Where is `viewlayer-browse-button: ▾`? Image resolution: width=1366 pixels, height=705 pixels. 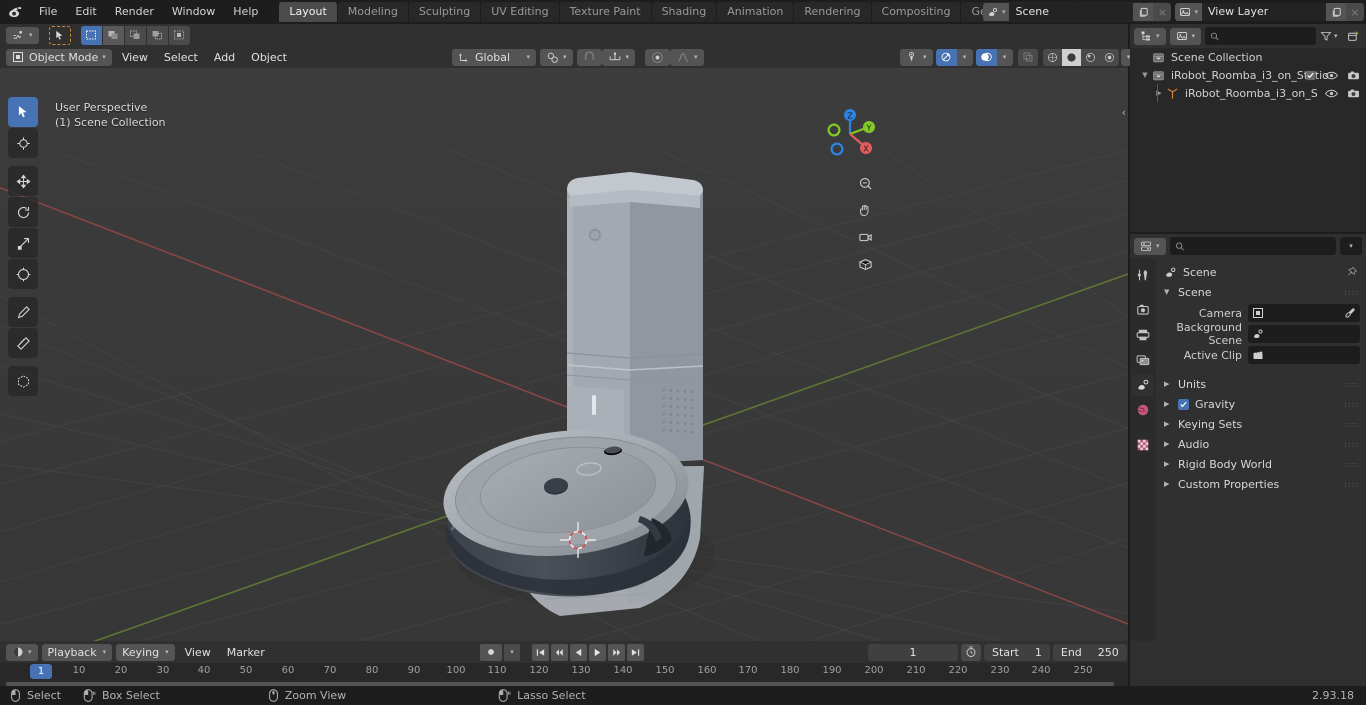 viewlayer-browse-button: ▾ is located at coordinates (1188, 12).